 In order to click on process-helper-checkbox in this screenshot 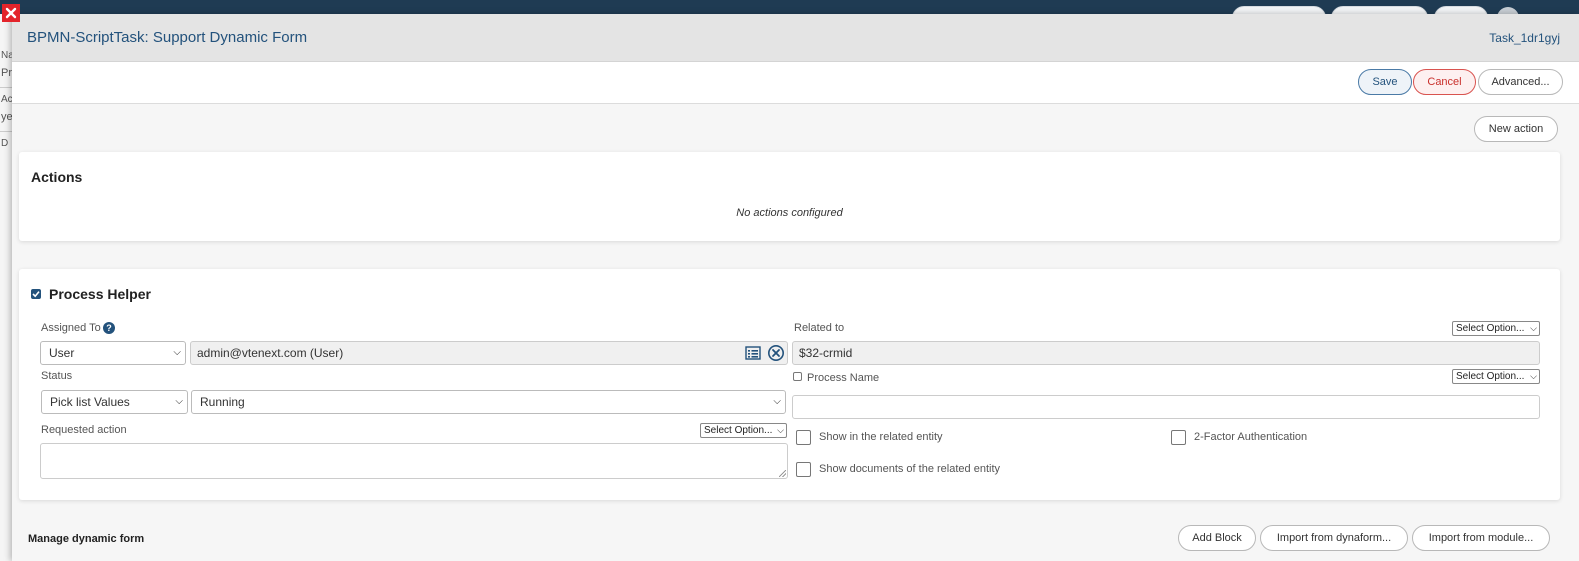, I will do `click(36, 294)`.